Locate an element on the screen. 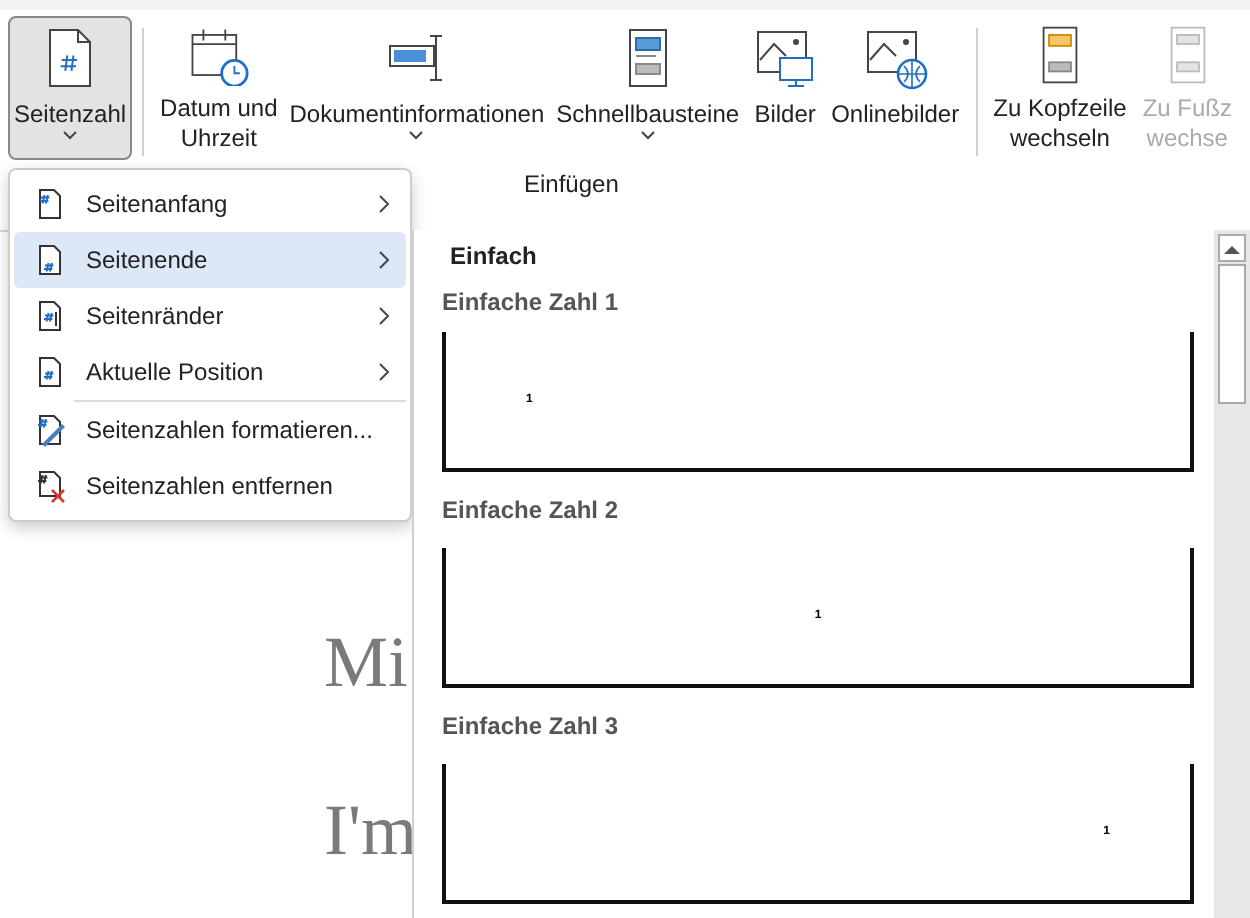 The width and height of the screenshot is (1250, 918). menu-item: Aktuelle Position is located at coordinates (210, 372).